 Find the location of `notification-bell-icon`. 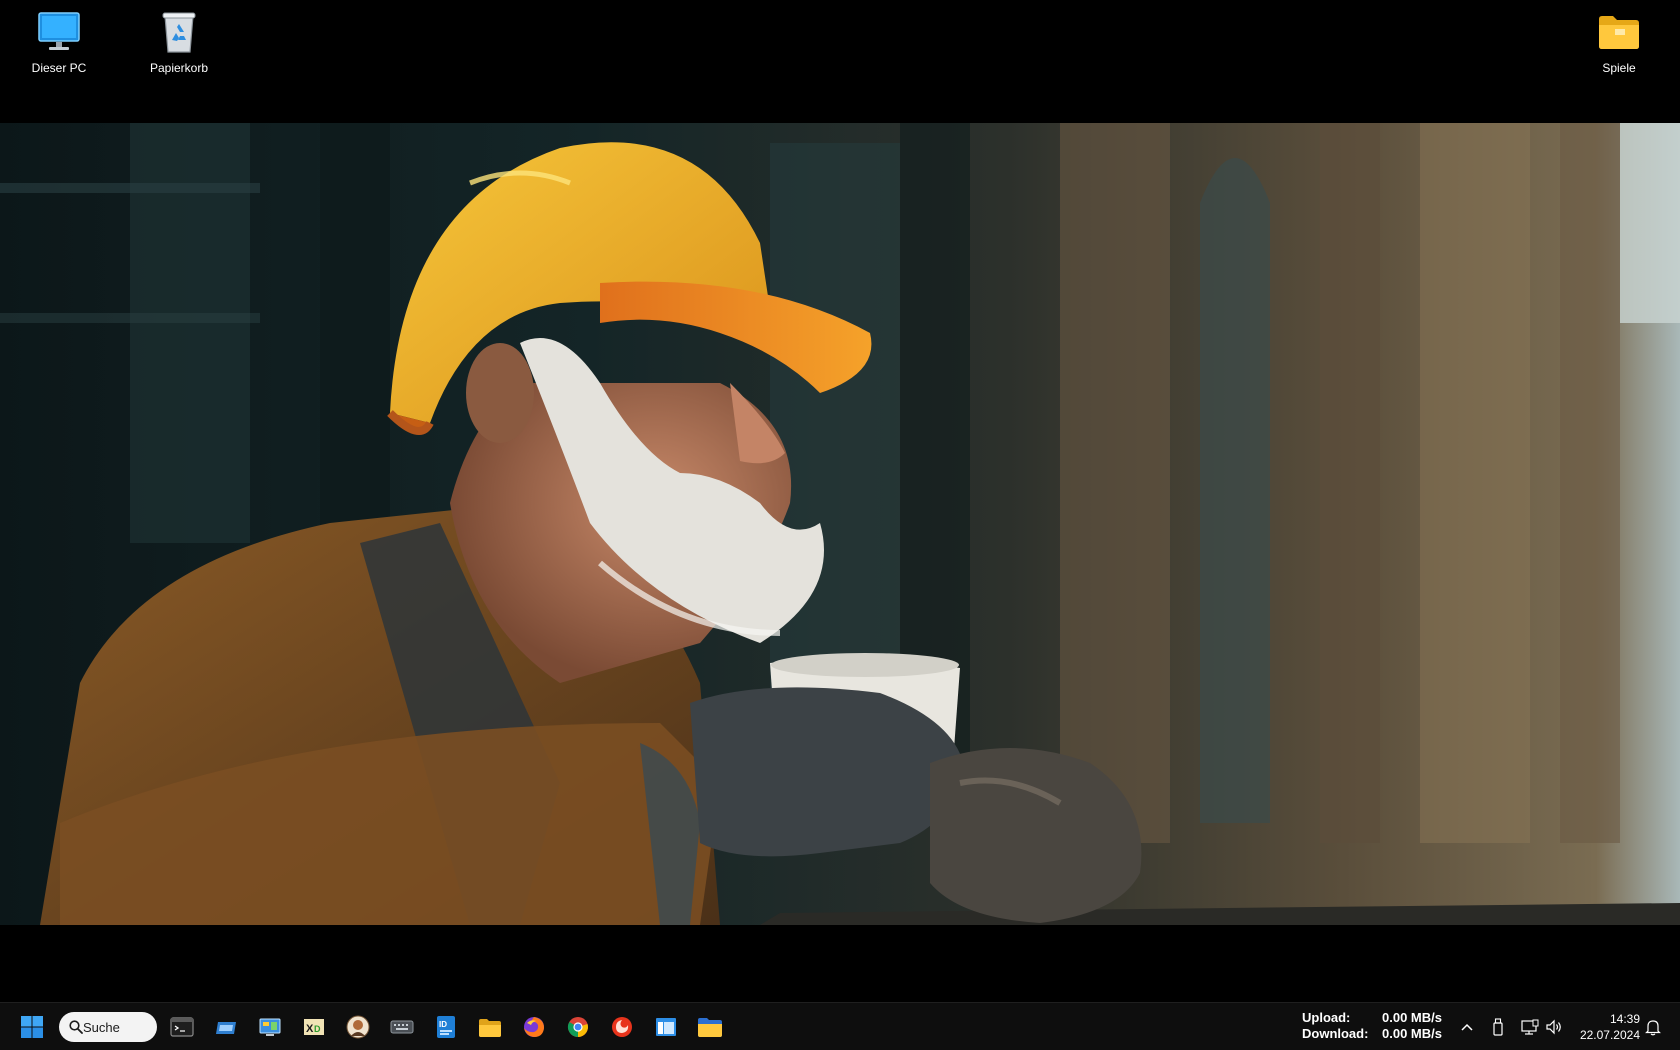

notification-bell-icon is located at coordinates (1653, 1028).